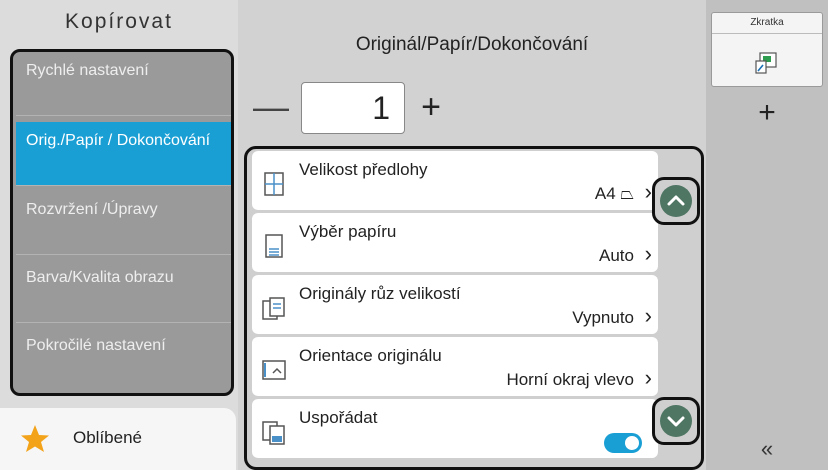 The image size is (828, 470). Describe the element at coordinates (603, 317) in the screenshot. I see `setting-value: Vypnuto` at that location.